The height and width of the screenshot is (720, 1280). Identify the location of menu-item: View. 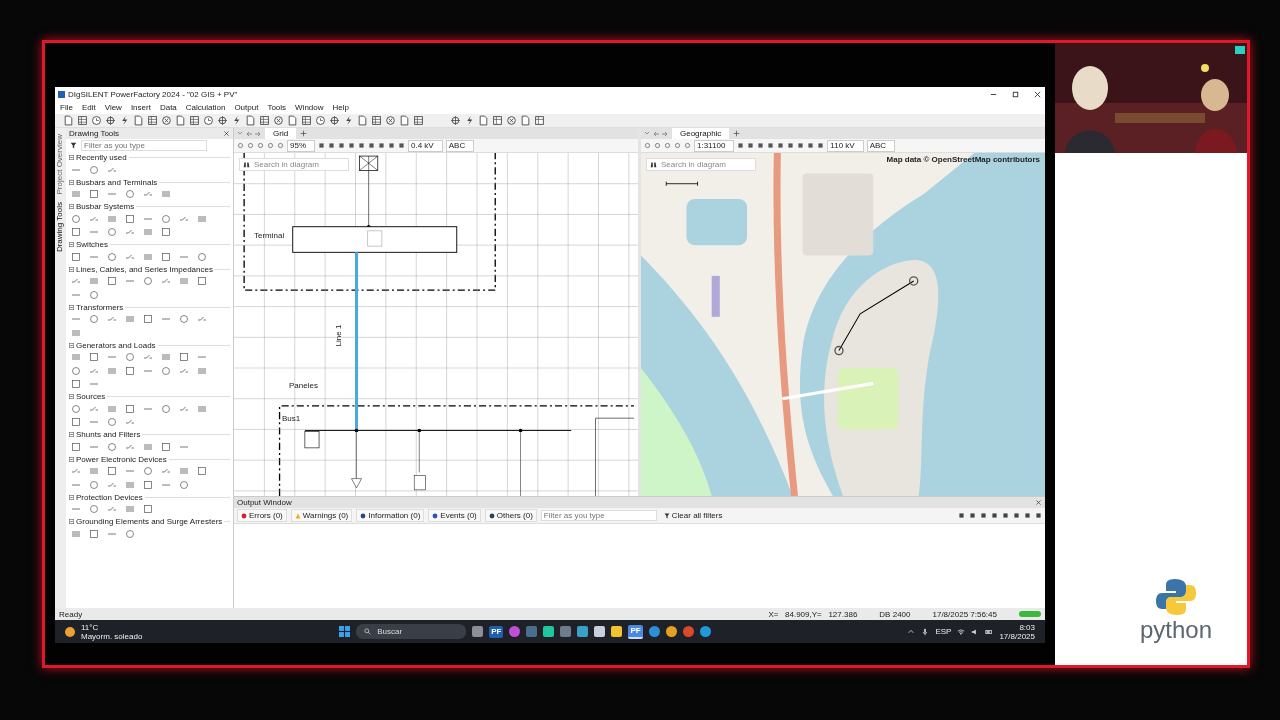
(113, 107).